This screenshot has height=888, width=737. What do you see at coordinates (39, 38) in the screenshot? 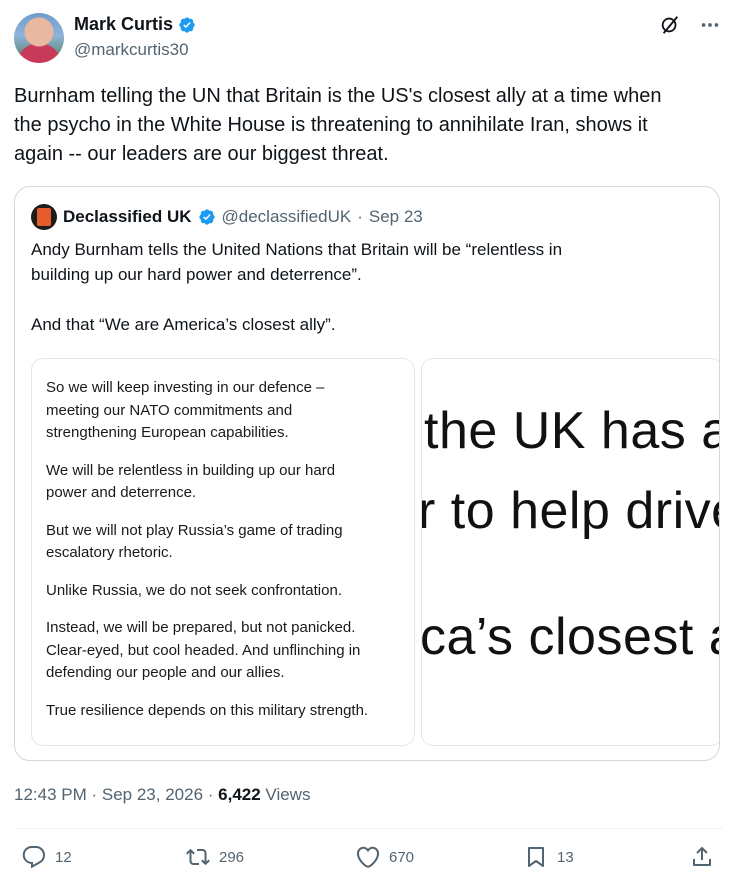
I see `author-avatar` at bounding box center [39, 38].